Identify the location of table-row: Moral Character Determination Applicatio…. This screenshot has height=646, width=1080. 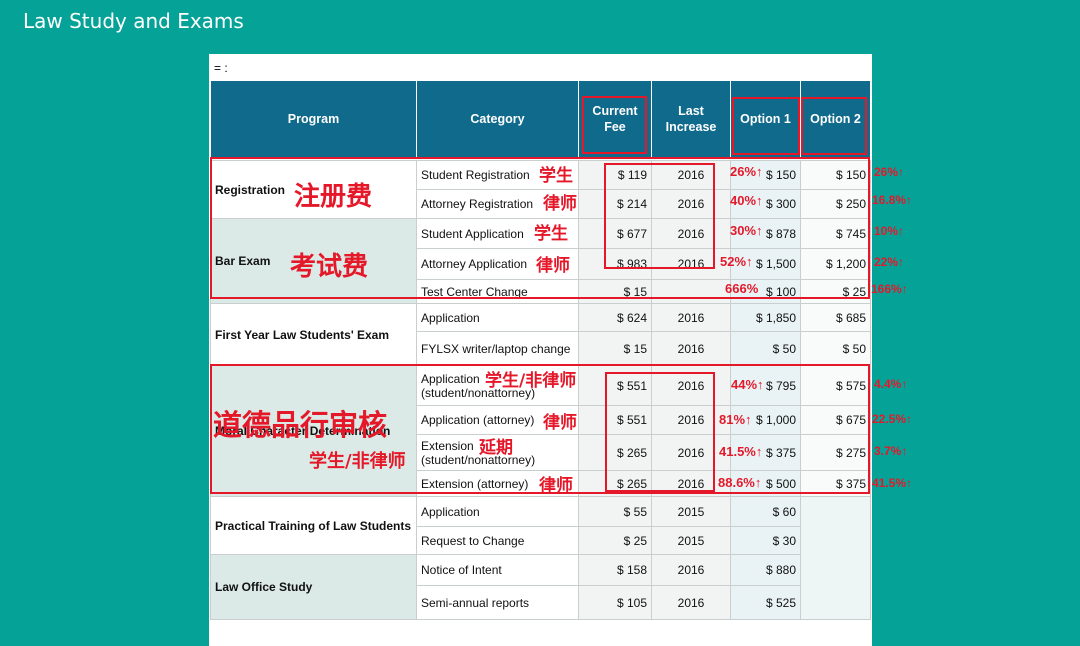
(540, 431).